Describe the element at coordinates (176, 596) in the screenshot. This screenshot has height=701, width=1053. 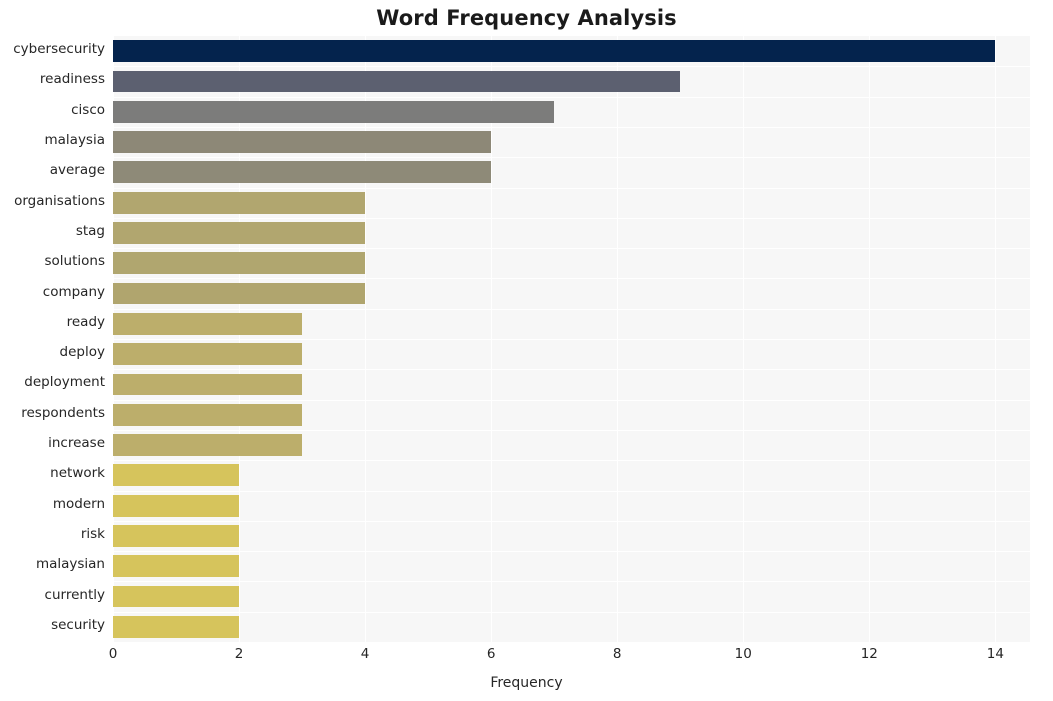
I see `bar-currently` at that location.